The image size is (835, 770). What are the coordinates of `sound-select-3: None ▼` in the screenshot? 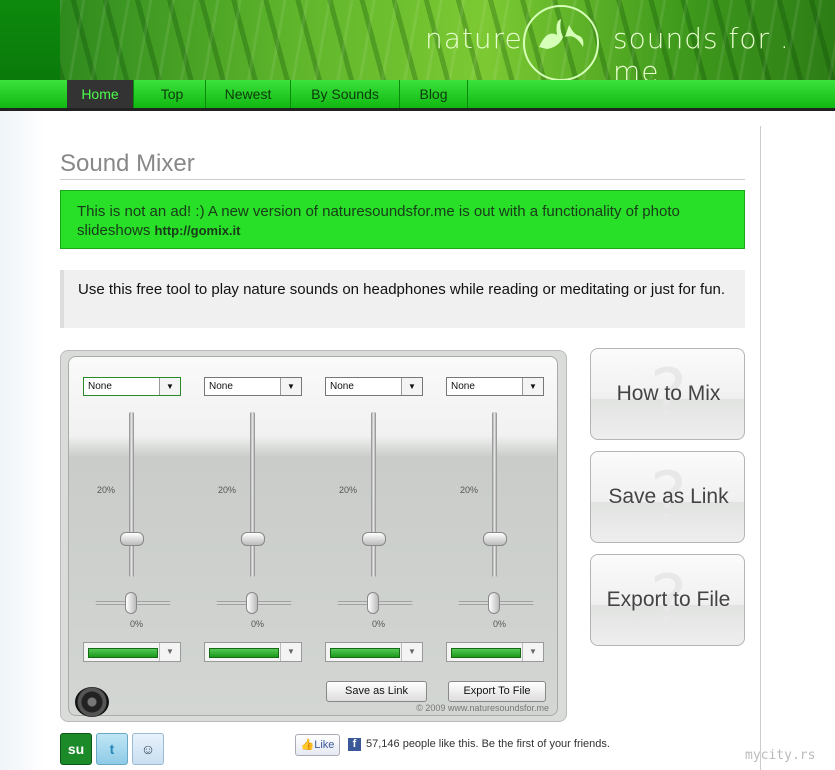 It's located at (374, 386).